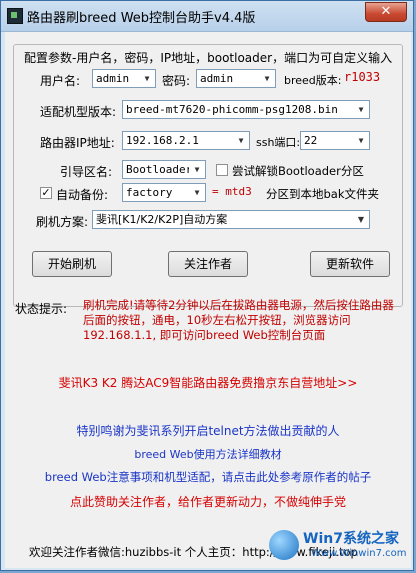 The image size is (416, 573). Describe the element at coordinates (208, 501) in the screenshot. I see `donate-link: 点此赞助关注作者，给作者更新动力，不做纯伸手党` at that location.